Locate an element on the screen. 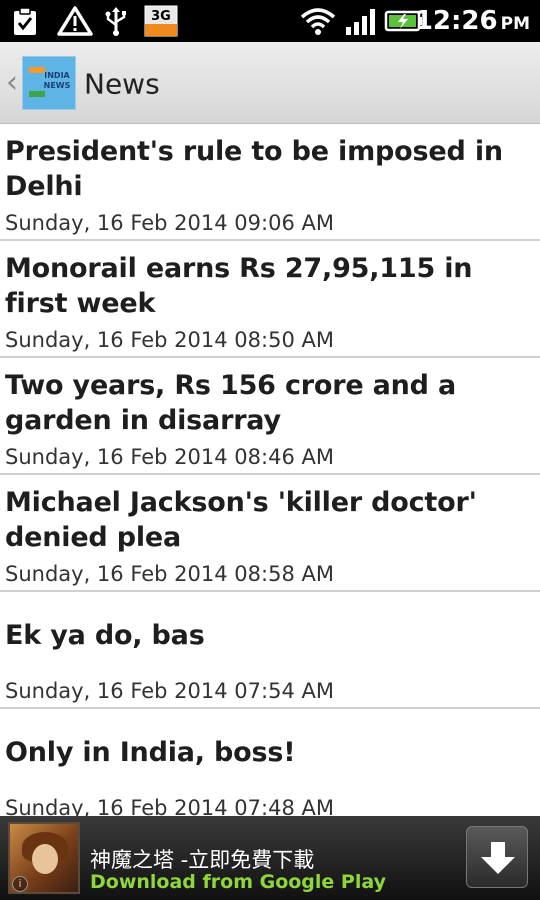 The width and height of the screenshot is (540, 900). clipboard-check-icon is located at coordinates (25, 21).